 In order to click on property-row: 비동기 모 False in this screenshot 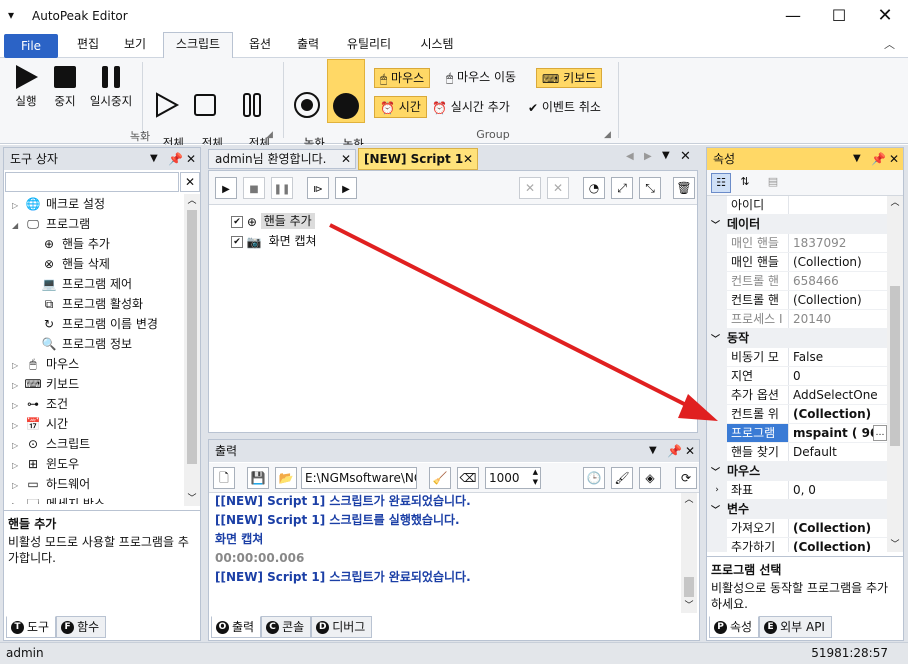, I will do `click(797, 357)`.